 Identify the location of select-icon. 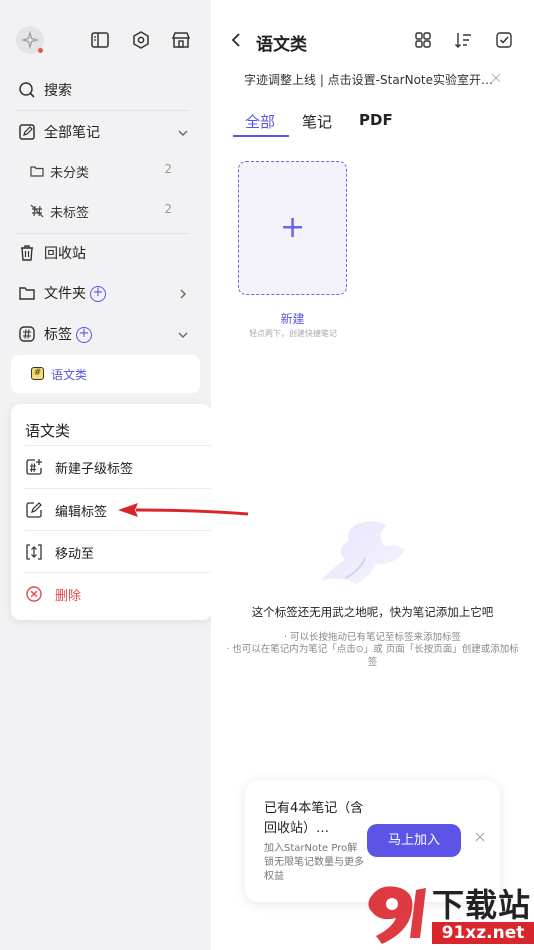
(504, 40).